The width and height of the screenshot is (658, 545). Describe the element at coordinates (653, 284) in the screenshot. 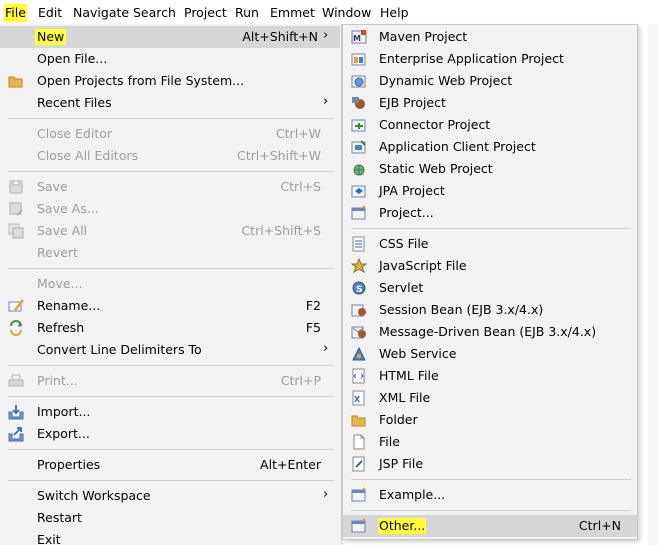

I see `window-edge` at that location.